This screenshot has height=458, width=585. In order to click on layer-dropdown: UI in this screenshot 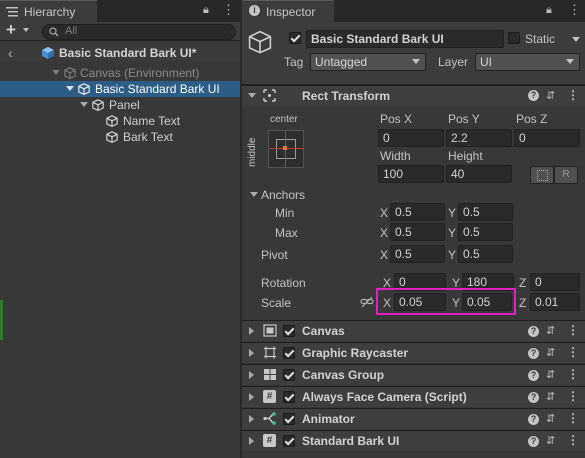, I will do `click(527, 62)`.